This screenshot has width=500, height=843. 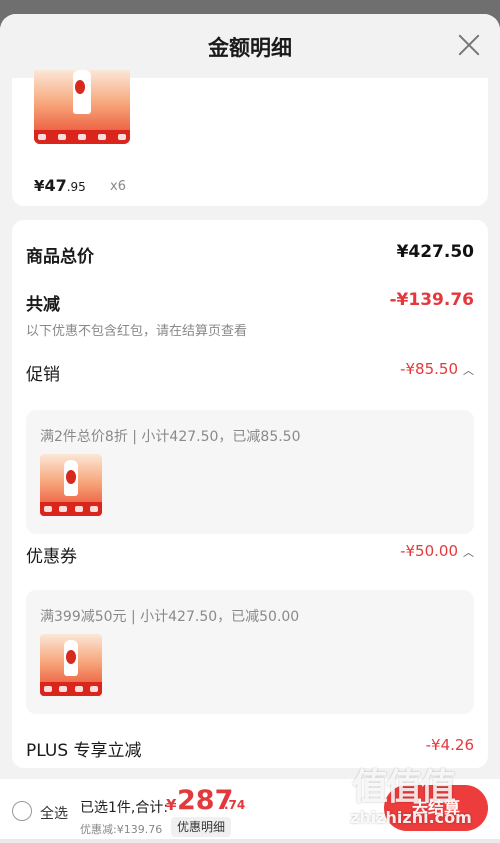 What do you see at coordinates (71, 665) in the screenshot?
I see `coupon-product-image` at bounding box center [71, 665].